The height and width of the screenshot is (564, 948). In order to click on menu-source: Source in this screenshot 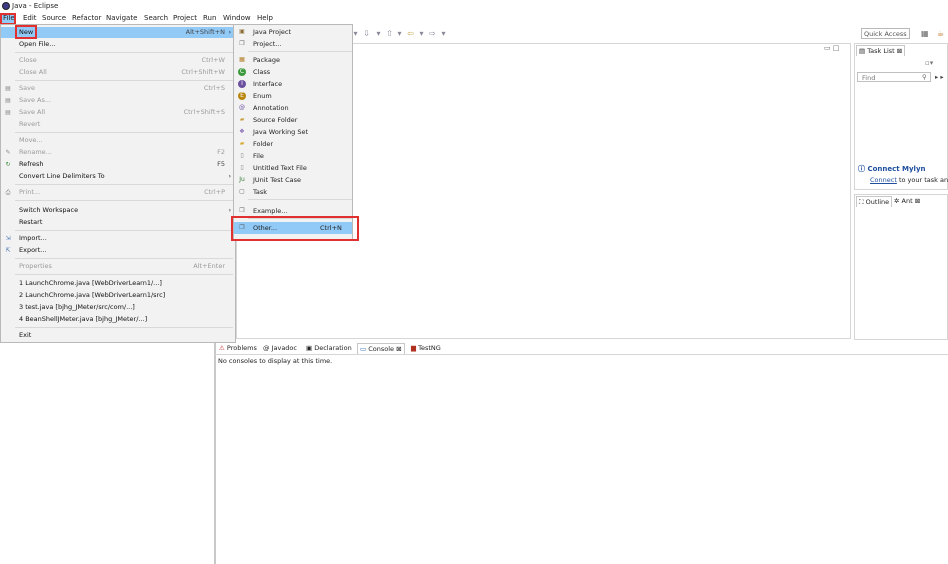, I will do `click(54, 18)`.